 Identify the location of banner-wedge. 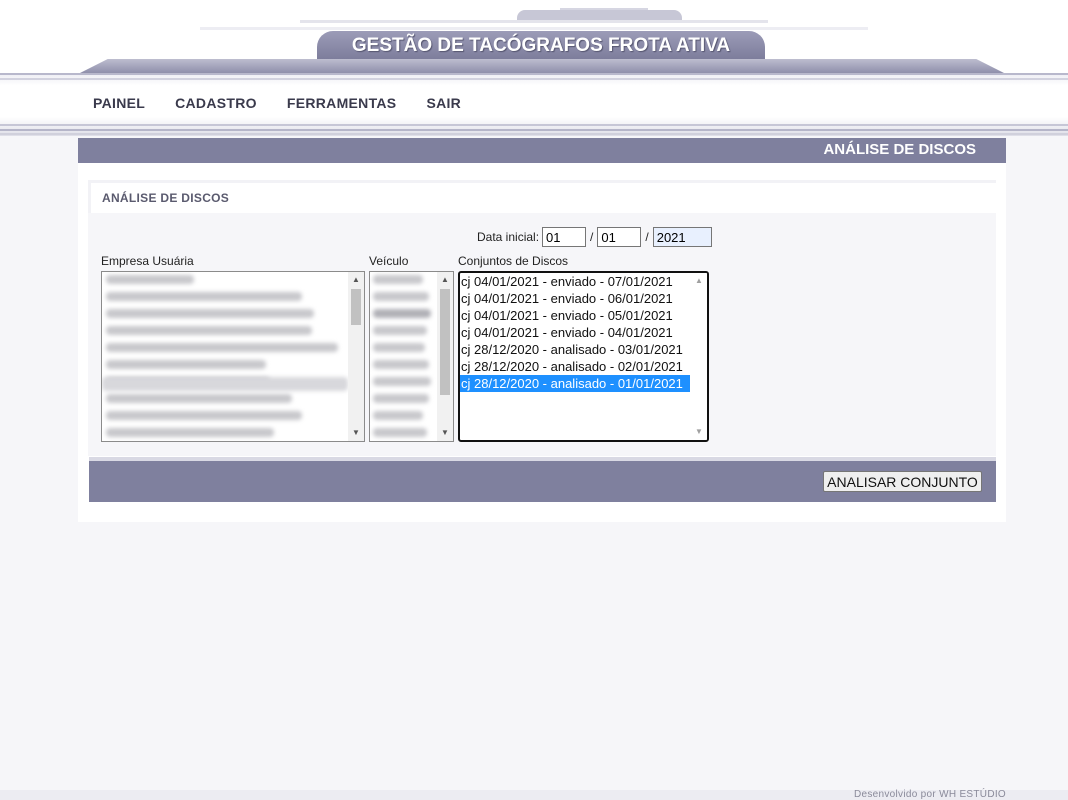
(542, 66).